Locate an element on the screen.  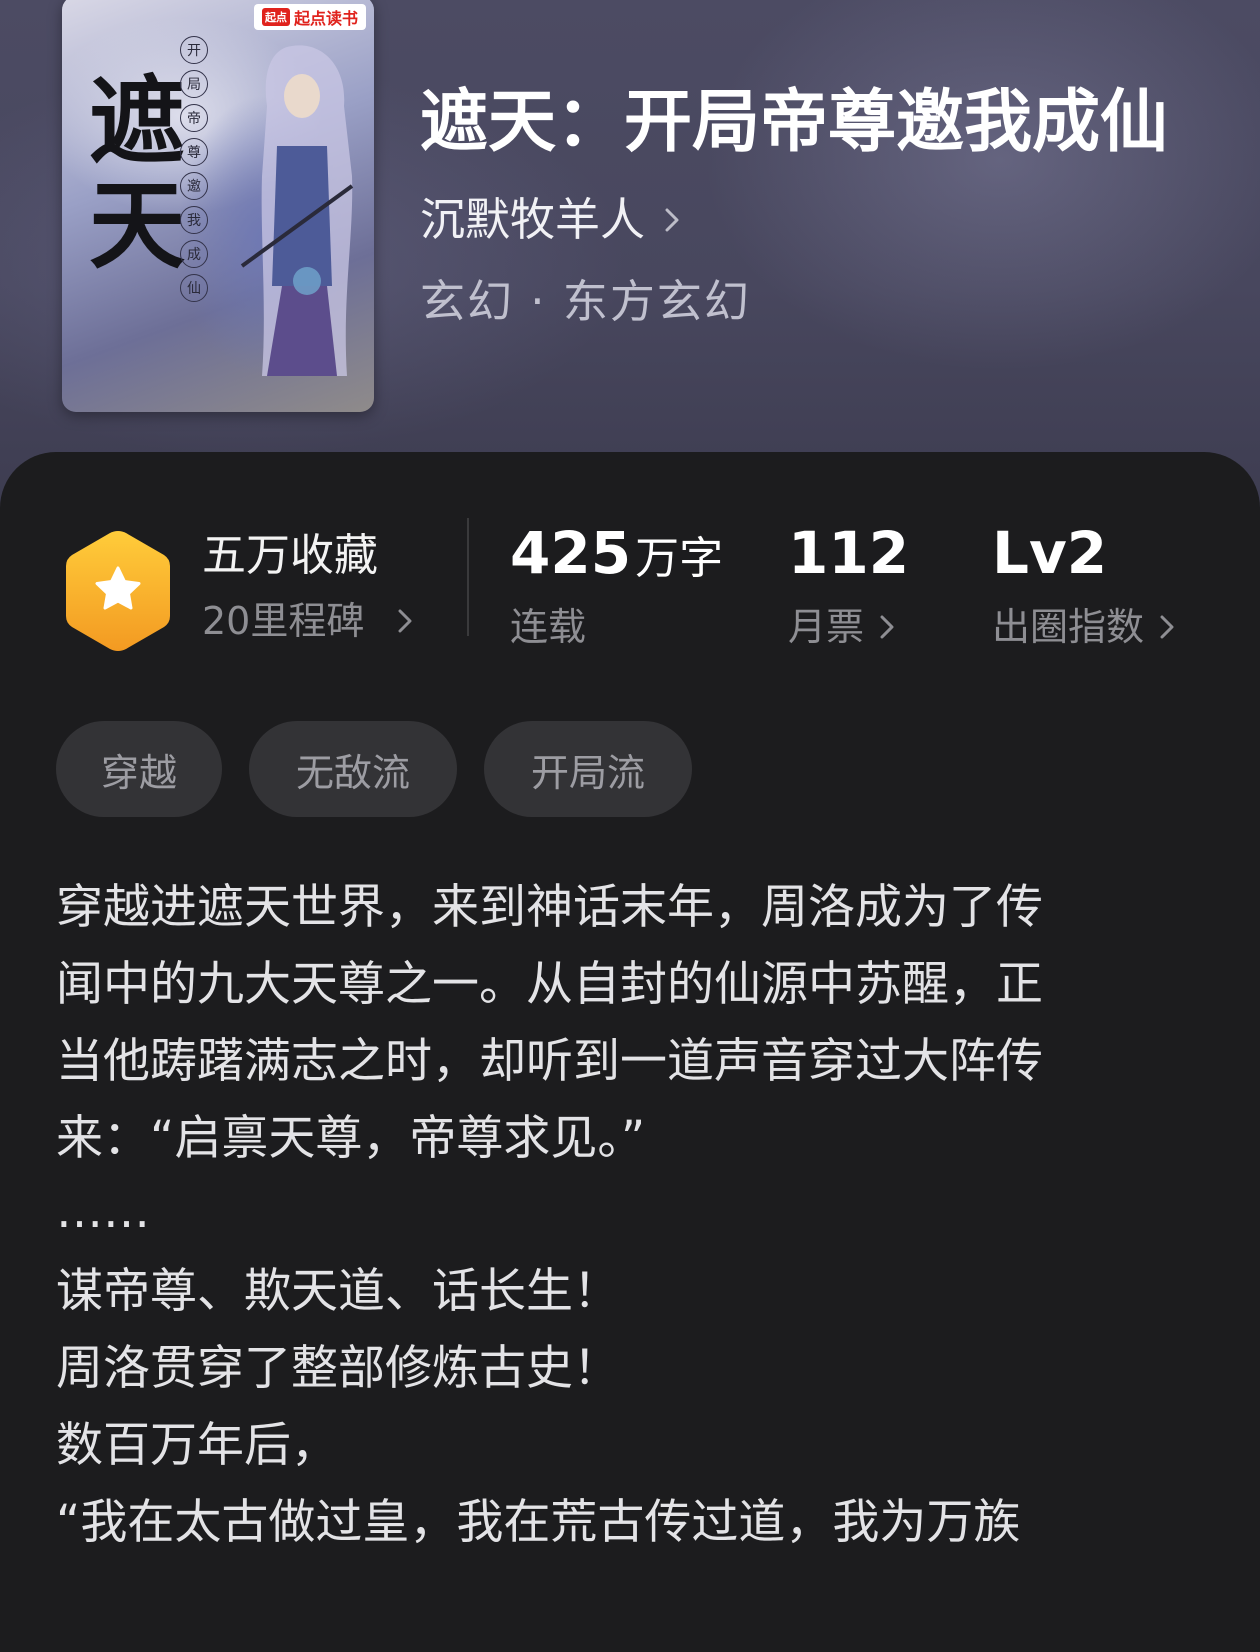
description-line: 当他踌躇满志之时，却听到一道声音穿过大阵传 is located at coordinates (549, 1061).